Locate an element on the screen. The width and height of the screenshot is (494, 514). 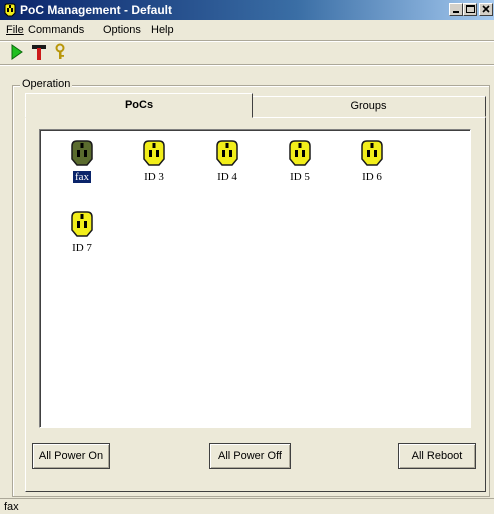
tools-button is located at coordinates (39, 52).